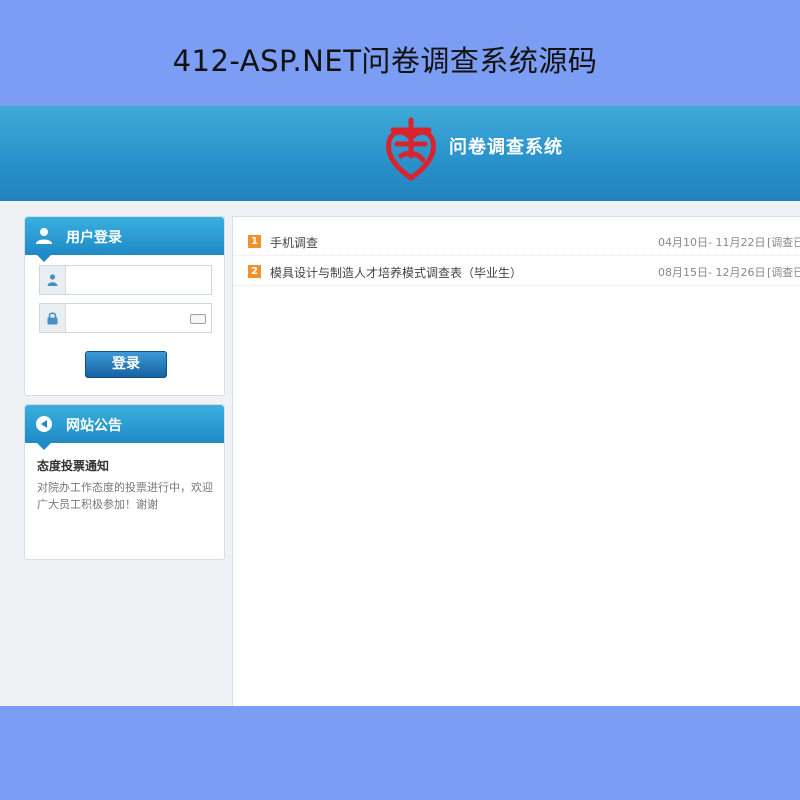 This screenshot has width=800, height=800. I want to click on keyboard-icon, so click(198, 319).